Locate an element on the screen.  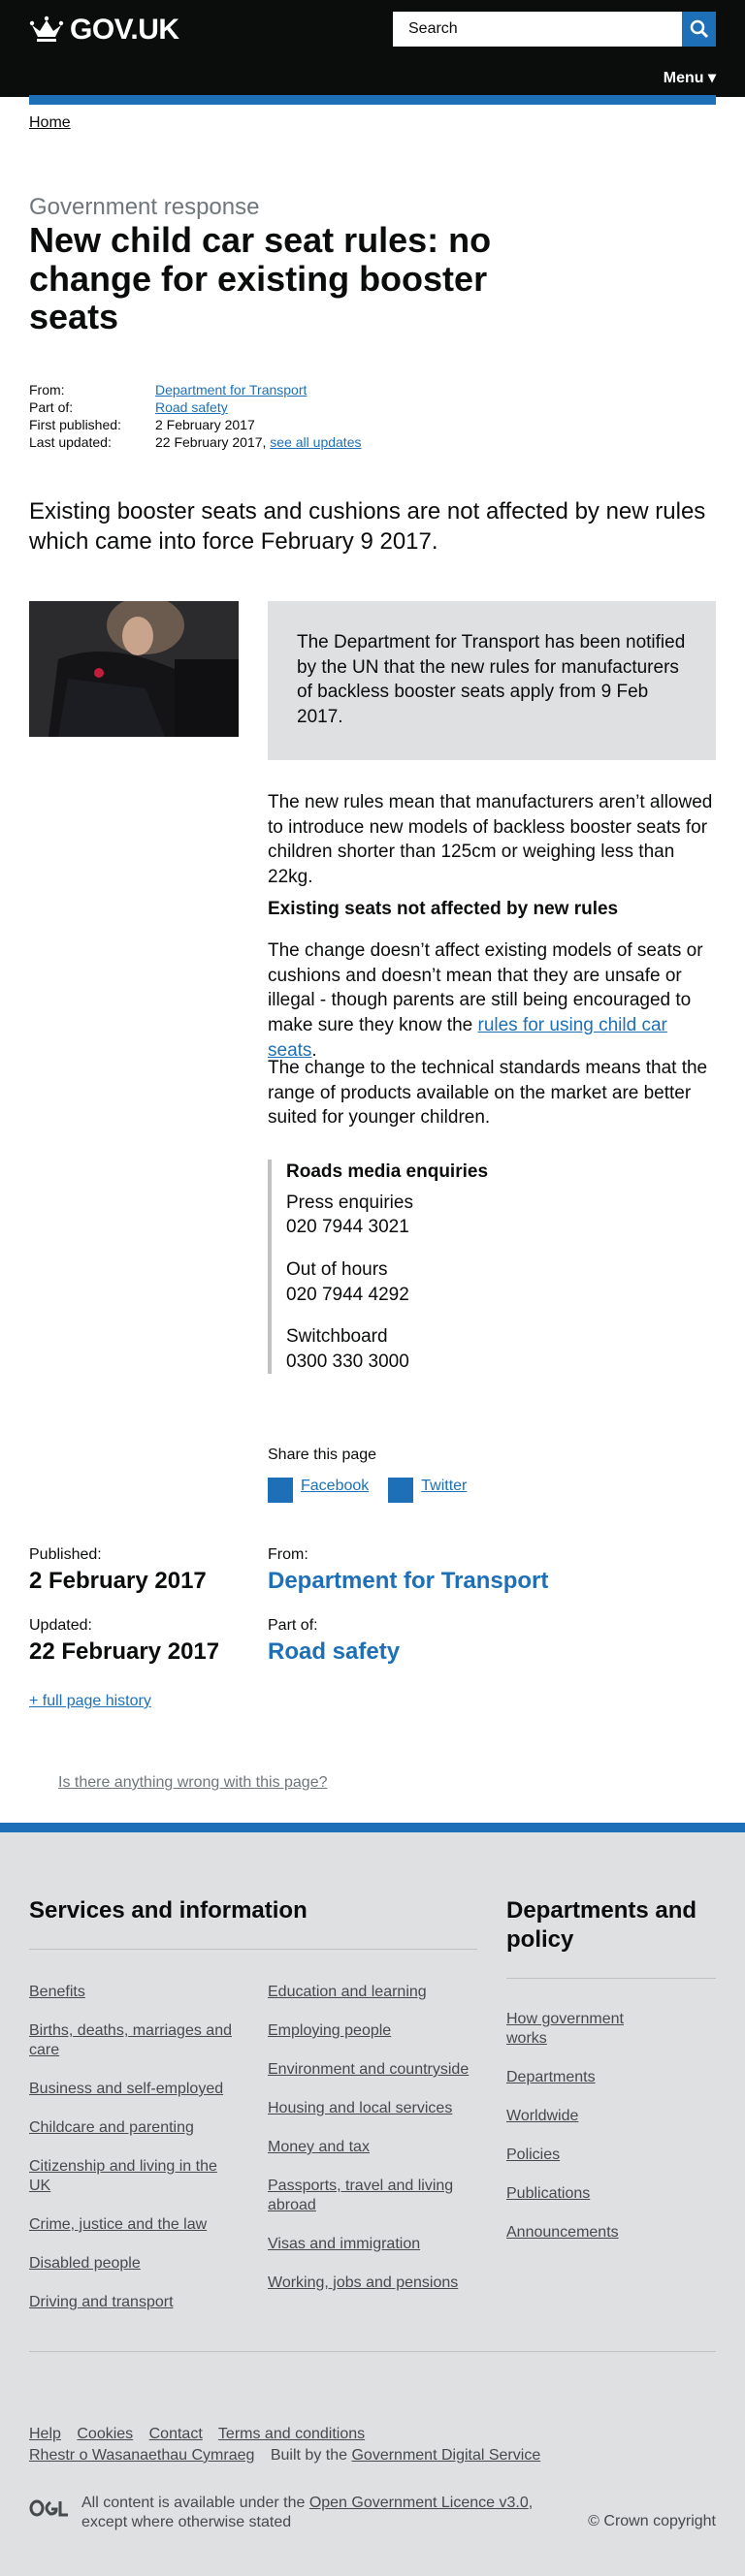
footer-link-employing: Employing people is located at coordinates (370, 2031).